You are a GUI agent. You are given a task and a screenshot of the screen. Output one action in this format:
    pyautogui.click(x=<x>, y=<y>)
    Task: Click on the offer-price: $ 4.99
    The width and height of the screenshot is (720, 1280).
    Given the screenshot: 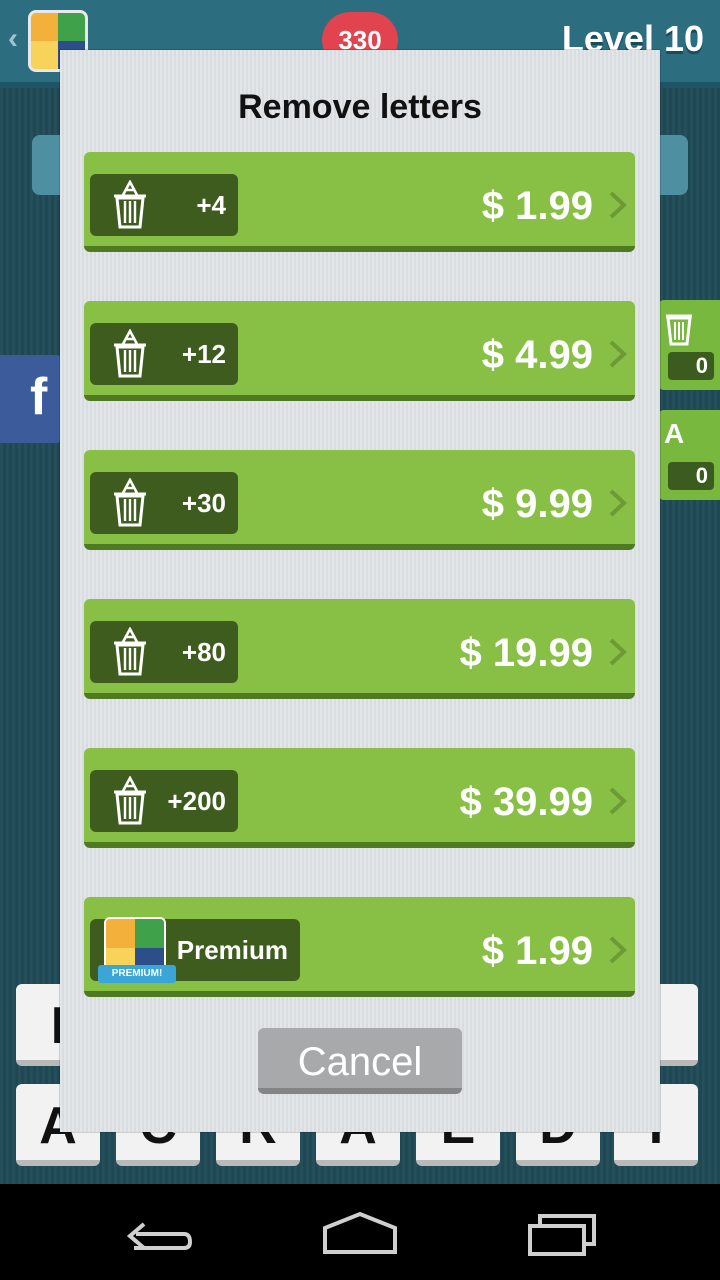 What is the action you would take?
    pyautogui.click(x=537, y=355)
    